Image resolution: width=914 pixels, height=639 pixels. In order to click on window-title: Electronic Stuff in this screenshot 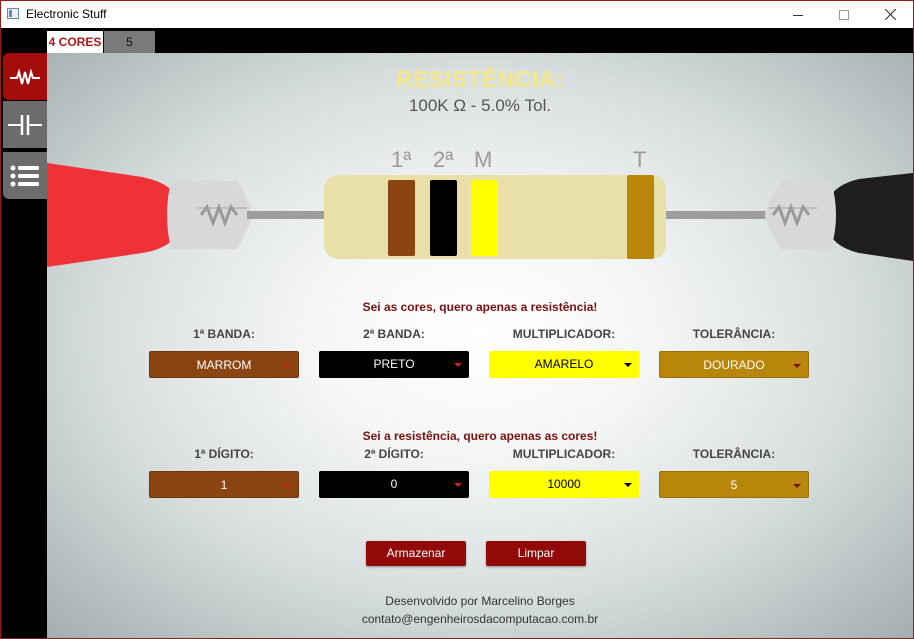, I will do `click(66, 14)`.